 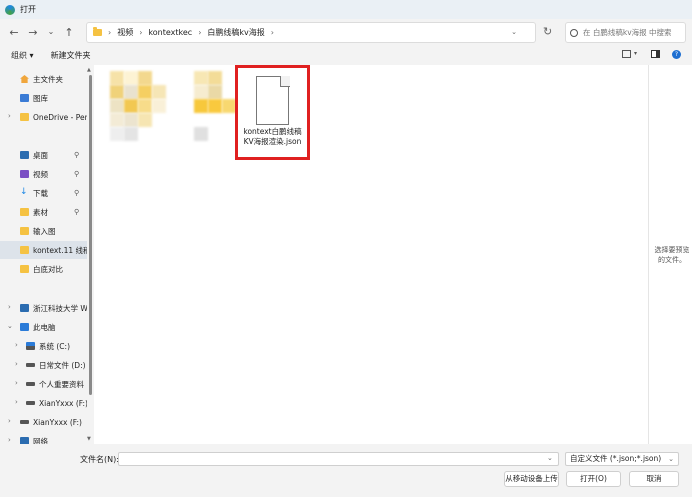 I want to click on sidebar-scrollbar, so click(x=90, y=235).